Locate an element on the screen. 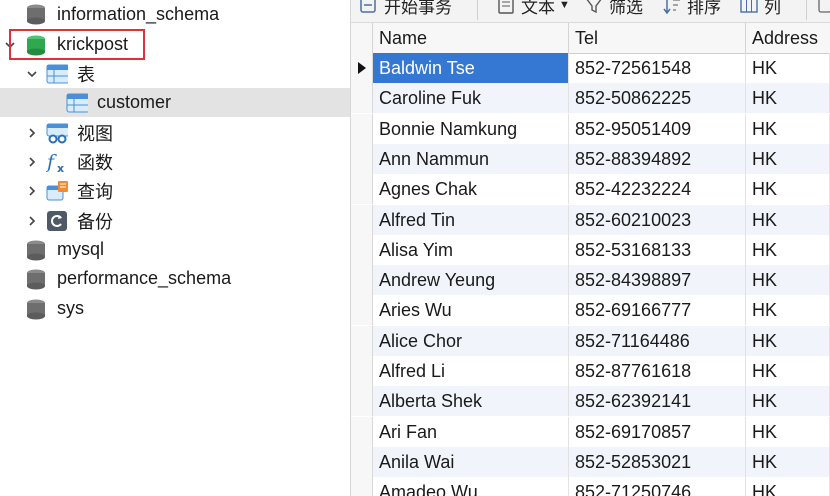 The width and height of the screenshot is (830, 496). cell-name: Caroline Fuk is located at coordinates (471, 98).